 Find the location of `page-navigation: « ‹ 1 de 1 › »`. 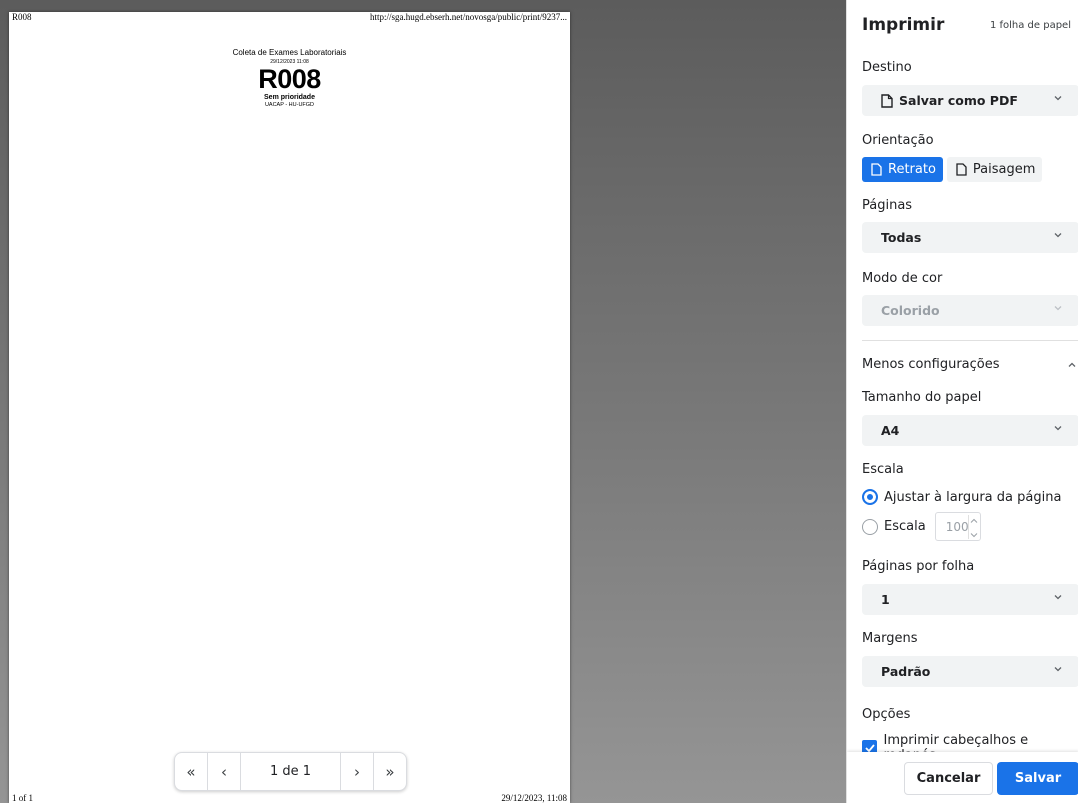

page-navigation: « ‹ 1 de 1 › » is located at coordinates (290, 771).